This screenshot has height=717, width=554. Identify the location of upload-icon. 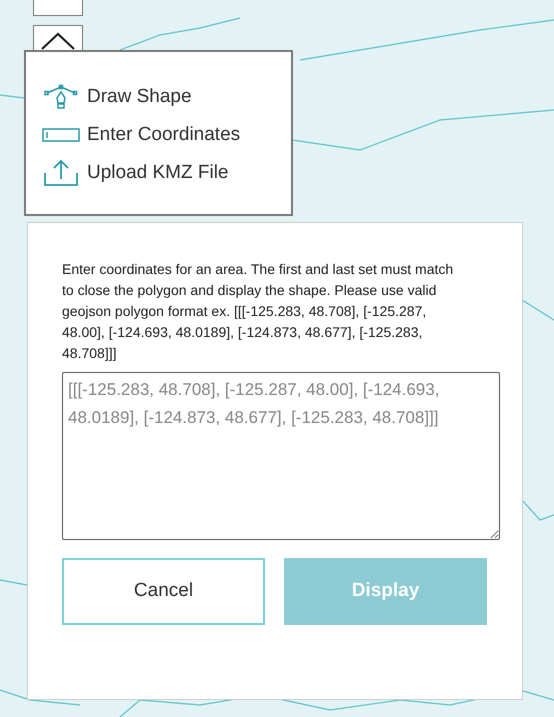
(61, 173).